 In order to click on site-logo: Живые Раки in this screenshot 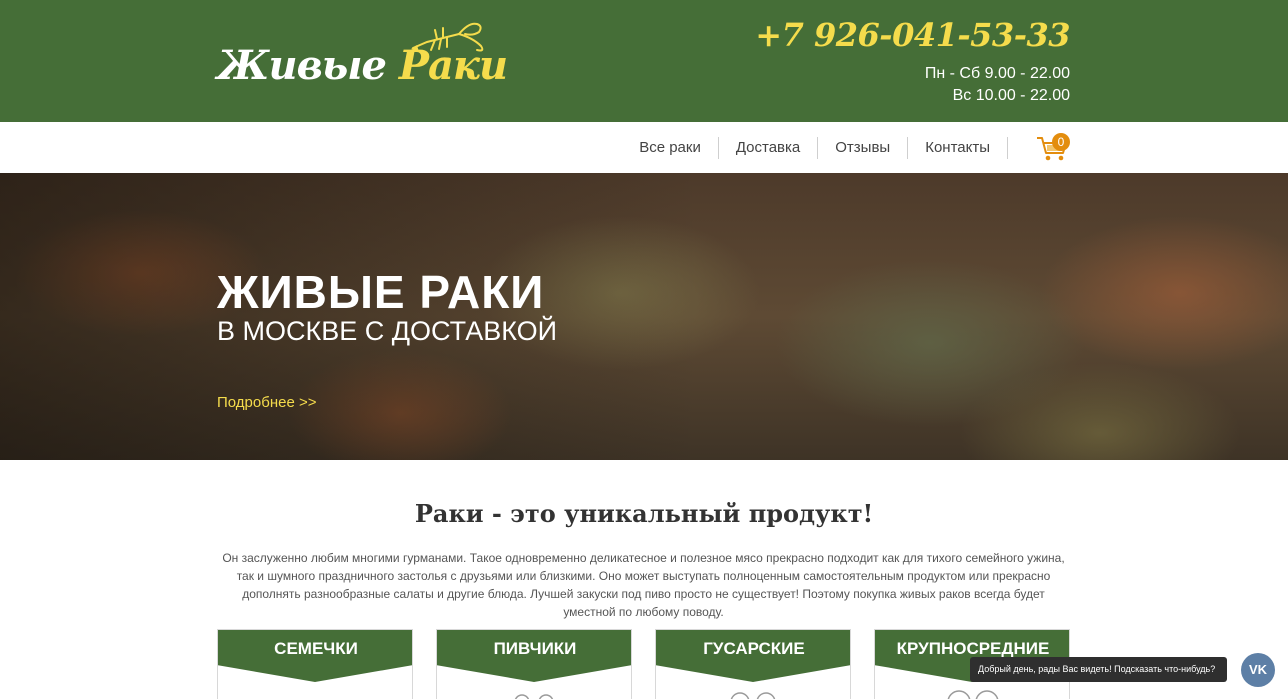, I will do `click(362, 57)`.